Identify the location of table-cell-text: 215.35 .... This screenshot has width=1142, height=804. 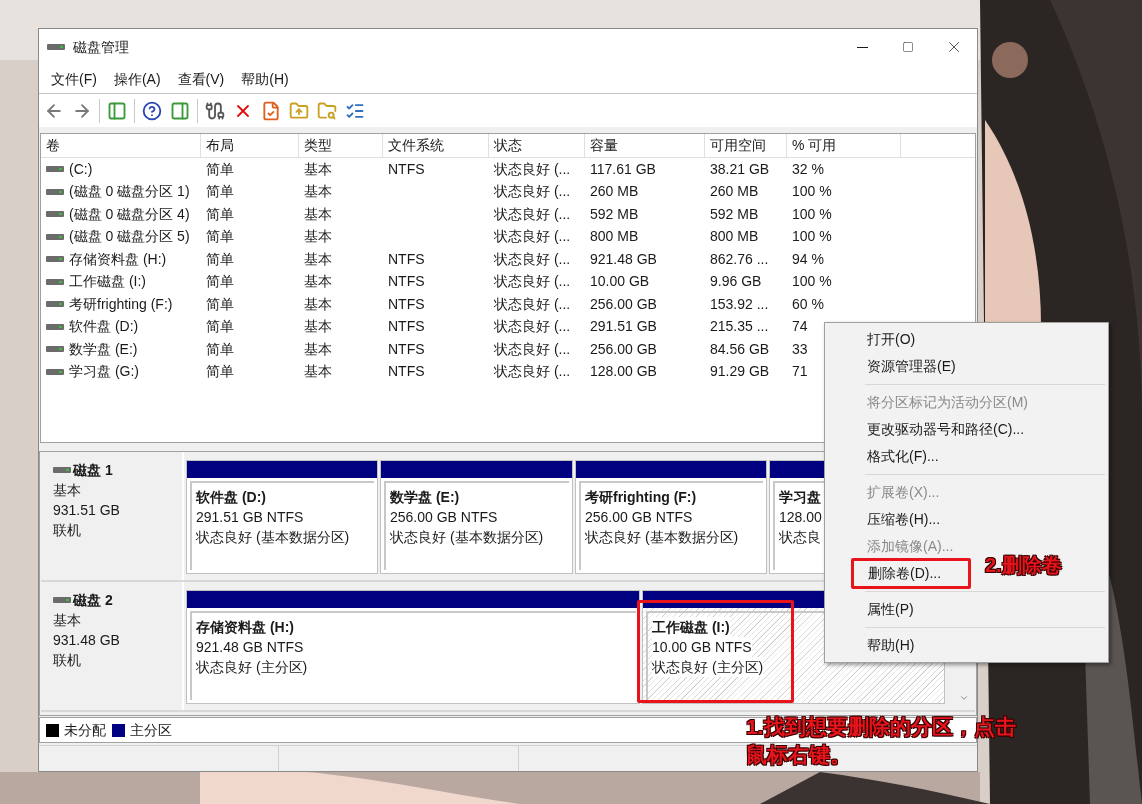
(739, 327).